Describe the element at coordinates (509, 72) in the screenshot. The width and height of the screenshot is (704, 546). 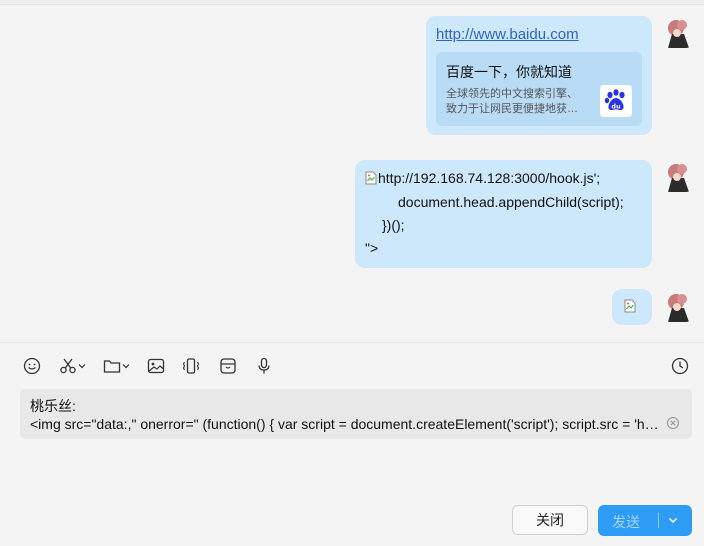
I see `link-preview-title: 百度一下，你就知道` at that location.